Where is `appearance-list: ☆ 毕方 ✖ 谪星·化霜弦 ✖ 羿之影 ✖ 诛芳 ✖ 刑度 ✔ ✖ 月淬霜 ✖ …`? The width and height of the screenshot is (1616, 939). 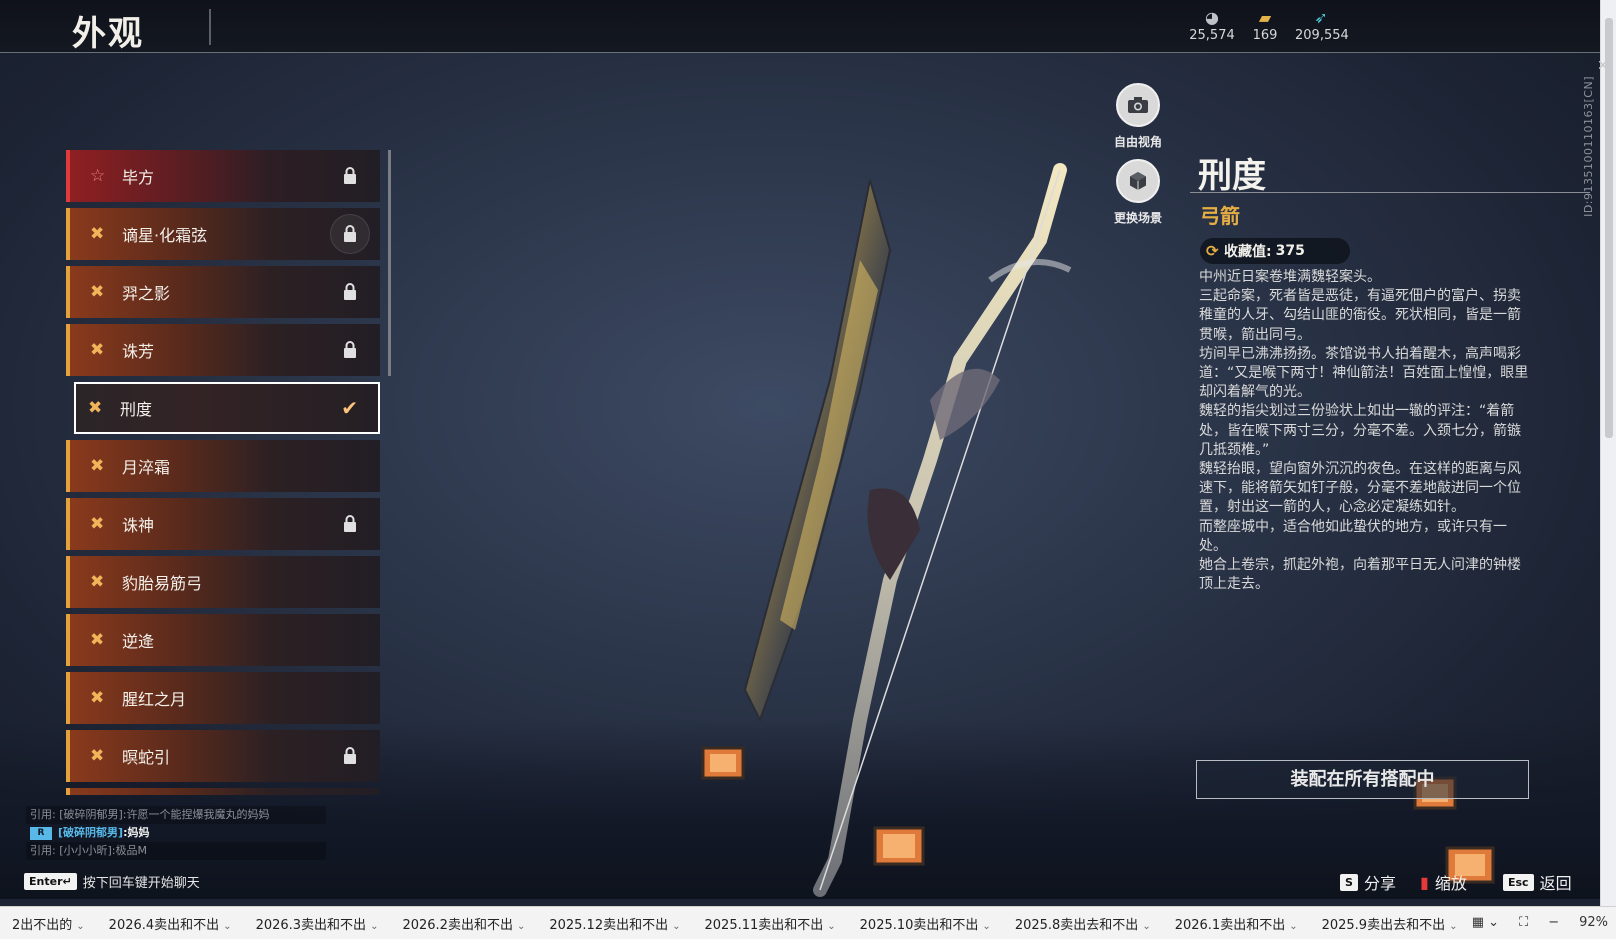
appearance-list: ☆ 毕方 ✖ 谪星·化霜弦 ✖ 羿之影 ✖ 诛芳 ✖ 刑度 ✔ ✖ 月淬霜 ✖ … is located at coordinates (225, 472).